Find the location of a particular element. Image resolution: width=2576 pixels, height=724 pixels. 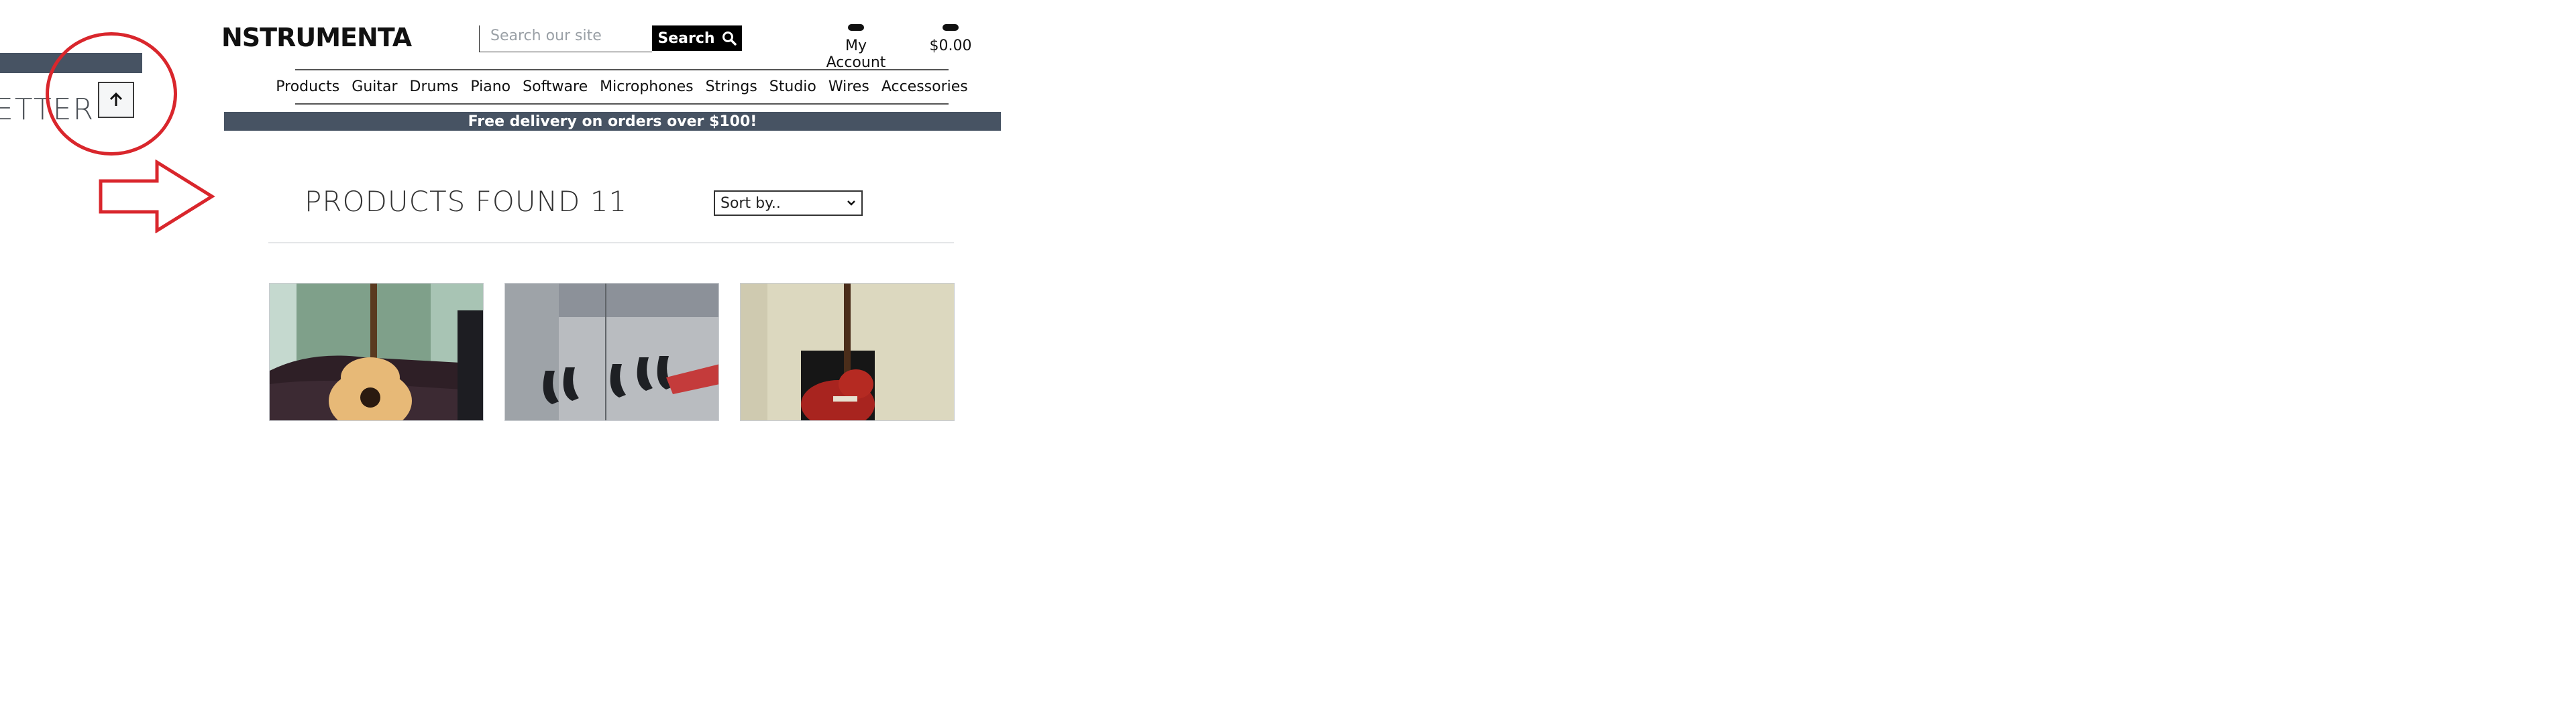

my-account-label: My Account is located at coordinates (856, 55).